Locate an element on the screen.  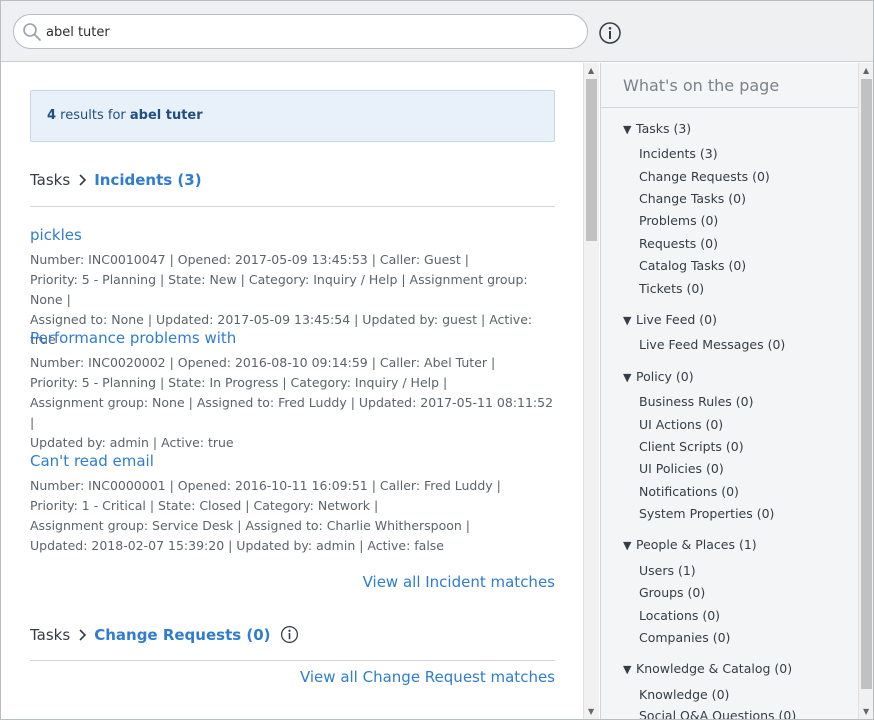
view-all-change-requests-link: View all Change Request matches is located at coordinates (427, 677).